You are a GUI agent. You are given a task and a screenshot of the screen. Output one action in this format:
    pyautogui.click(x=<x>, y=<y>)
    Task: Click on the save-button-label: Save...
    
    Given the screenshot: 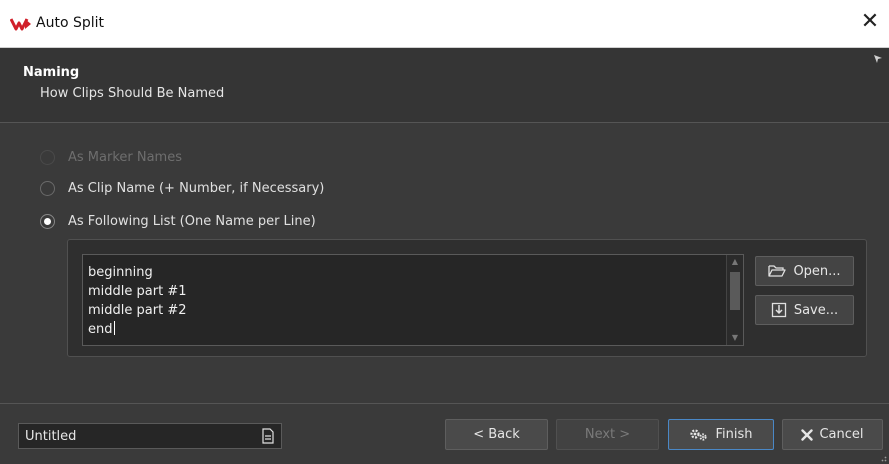 What is the action you would take?
    pyautogui.click(x=816, y=310)
    